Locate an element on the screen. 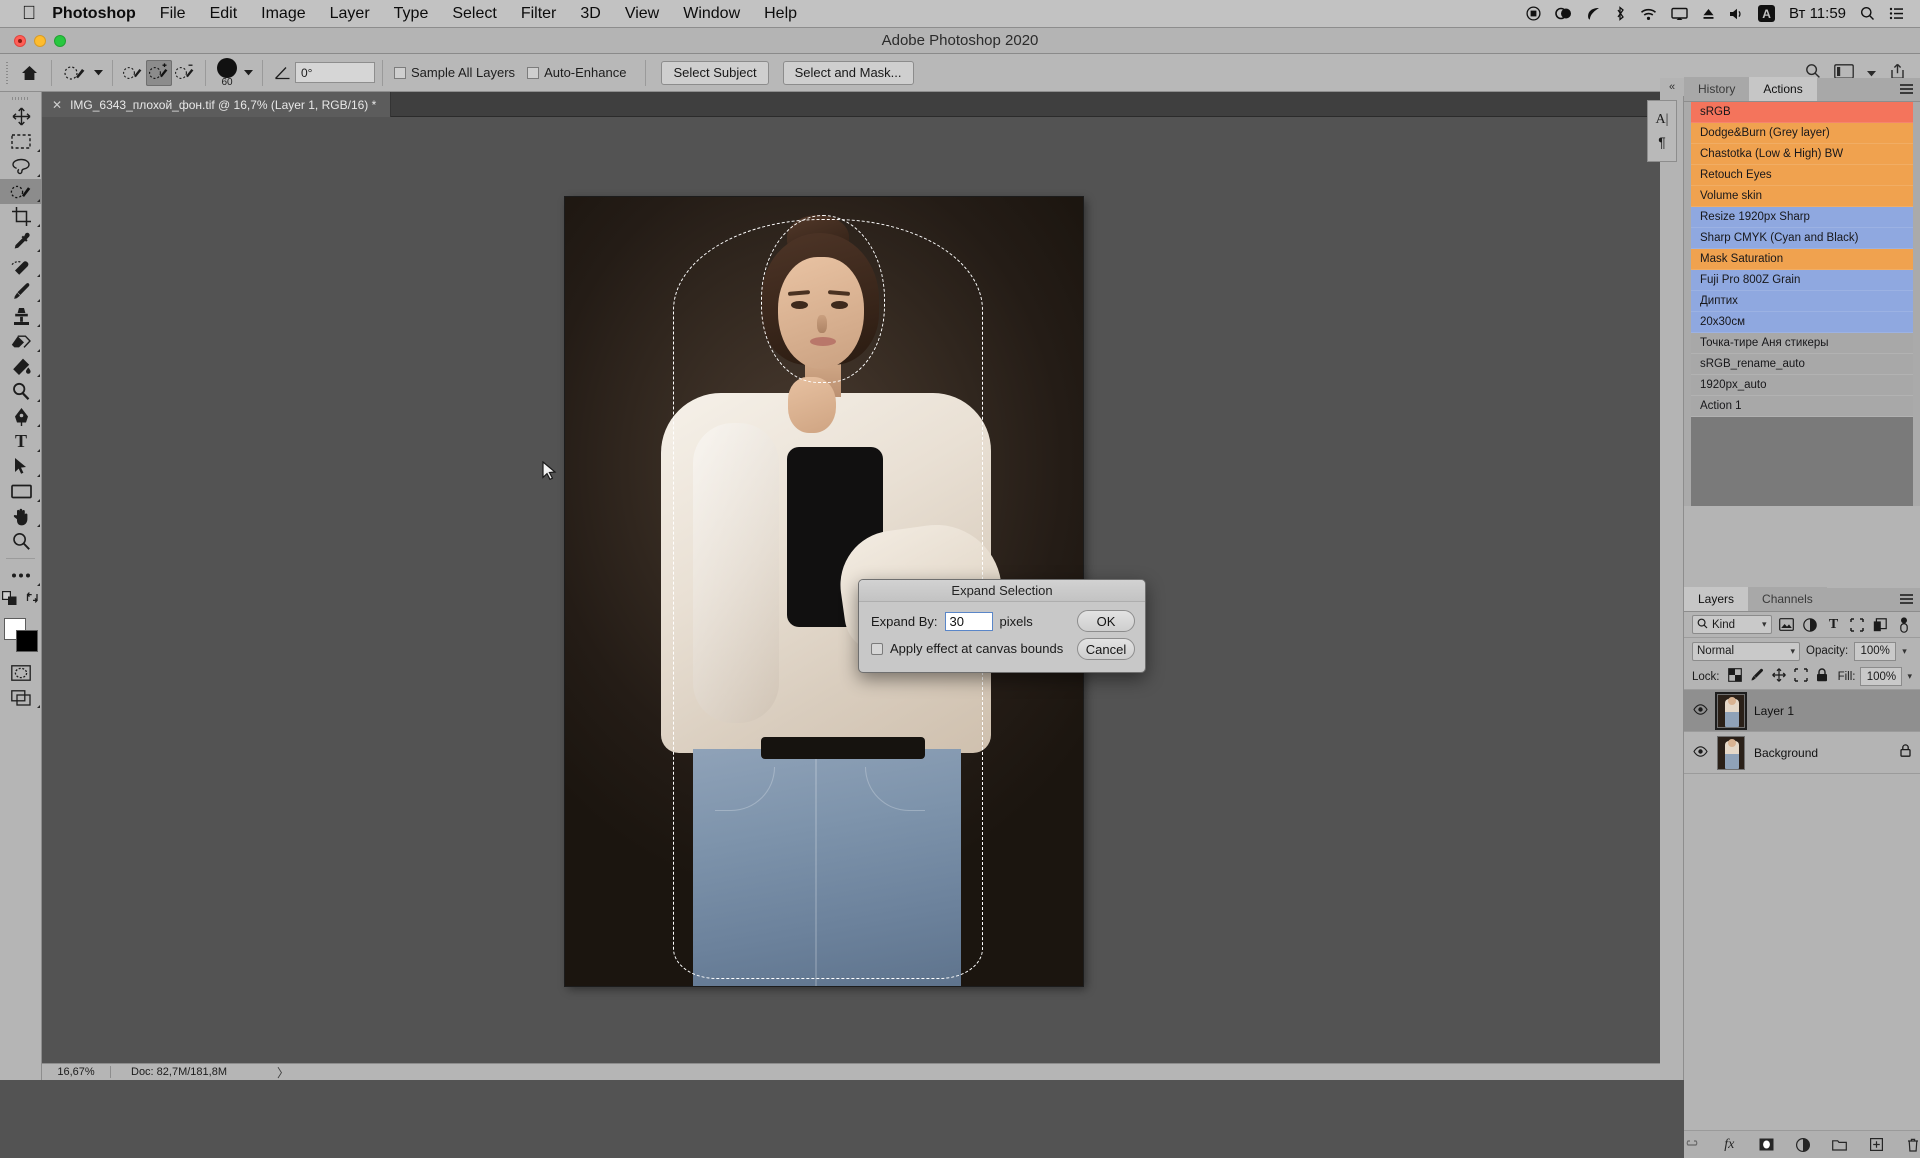 This screenshot has width=1920, height=1158. lock-artboard-icon is located at coordinates (1801, 676).